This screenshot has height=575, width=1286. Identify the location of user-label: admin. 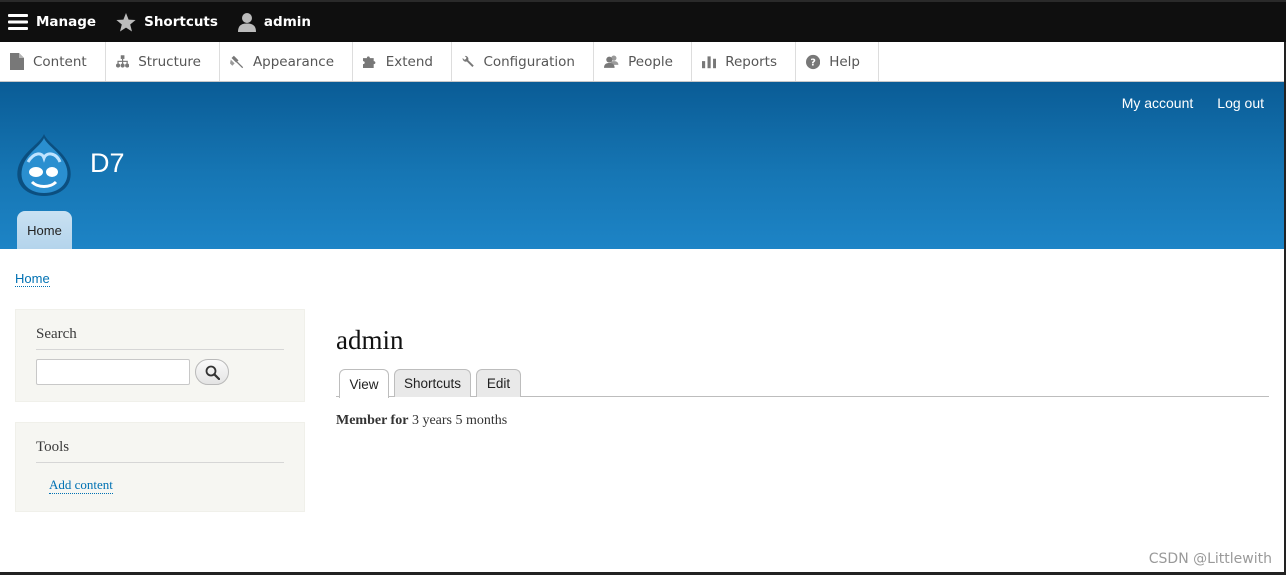
(287, 22).